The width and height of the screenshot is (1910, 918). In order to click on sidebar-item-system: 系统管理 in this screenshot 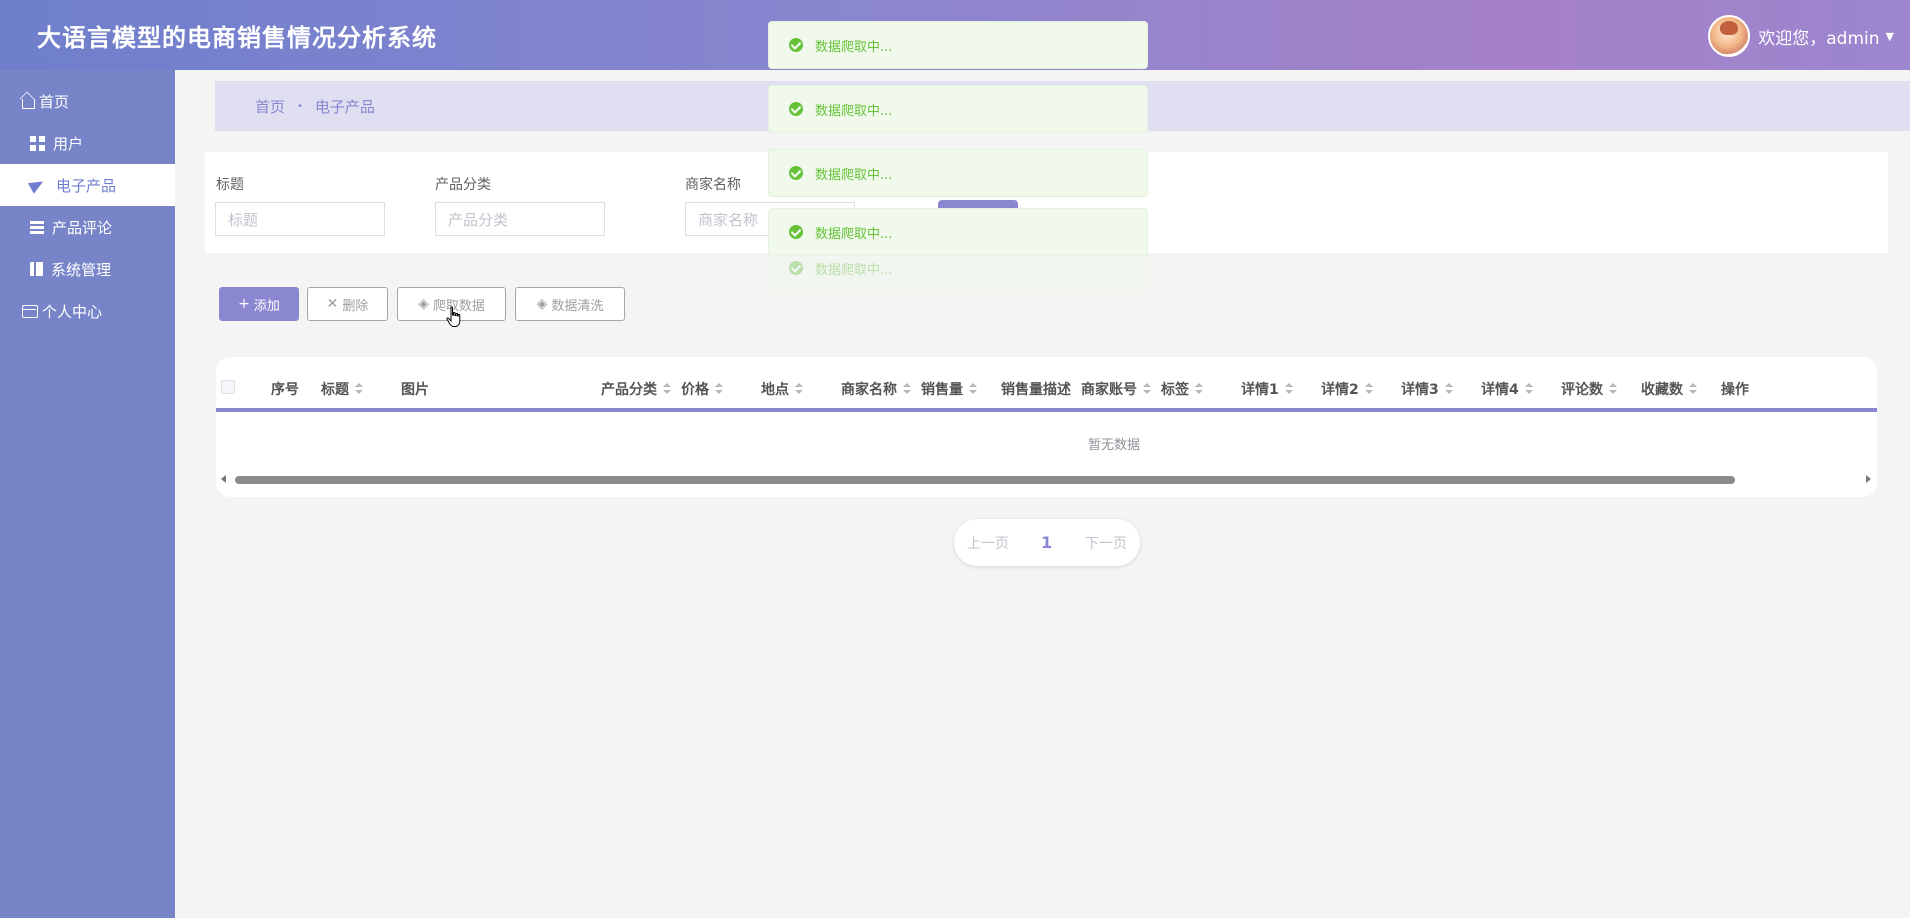, I will do `click(87, 269)`.